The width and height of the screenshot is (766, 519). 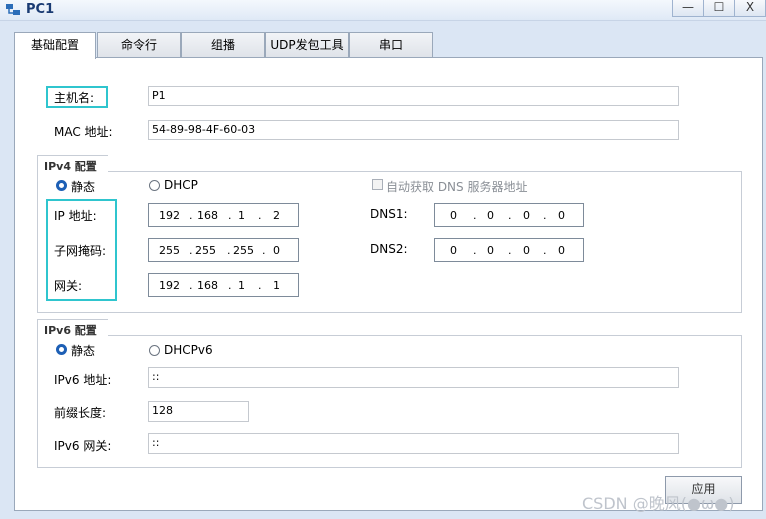 What do you see at coordinates (389, 249) in the screenshot?
I see `dns2-label: DNS2:` at bounding box center [389, 249].